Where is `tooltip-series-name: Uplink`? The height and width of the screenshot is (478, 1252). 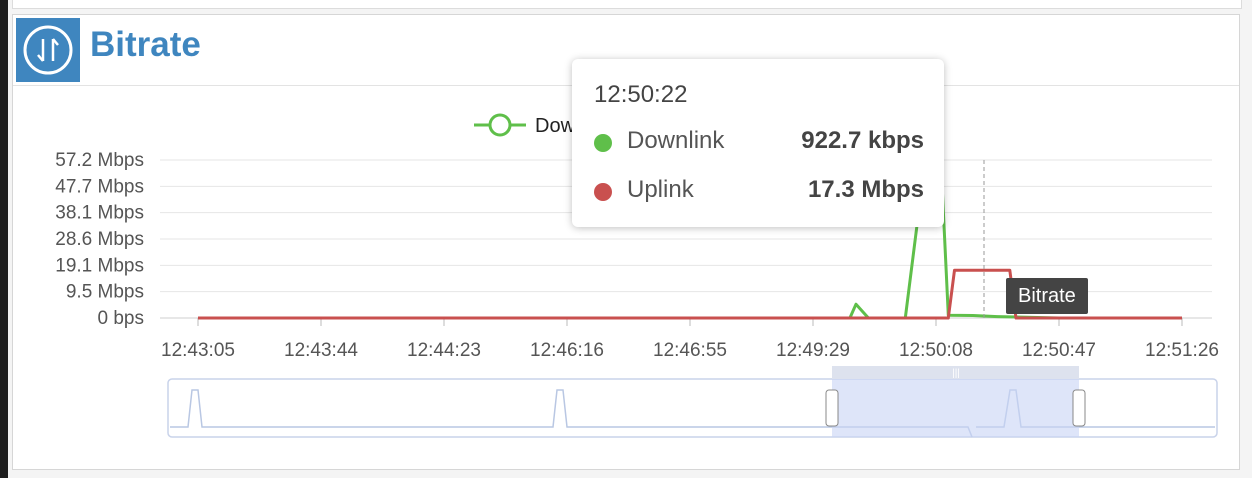
tooltip-series-name: Uplink is located at coordinates (660, 189).